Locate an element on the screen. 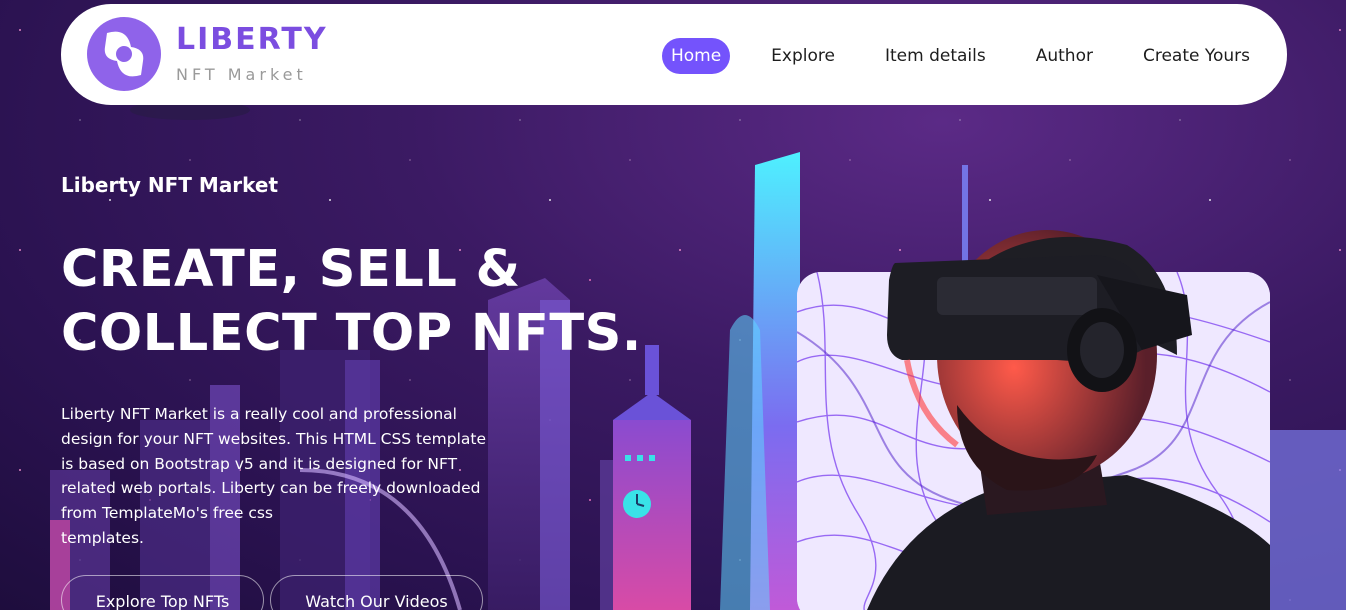 The width and height of the screenshot is (1346, 610). hero-description-line: from TemplateMo's free css is located at coordinates (167, 513).